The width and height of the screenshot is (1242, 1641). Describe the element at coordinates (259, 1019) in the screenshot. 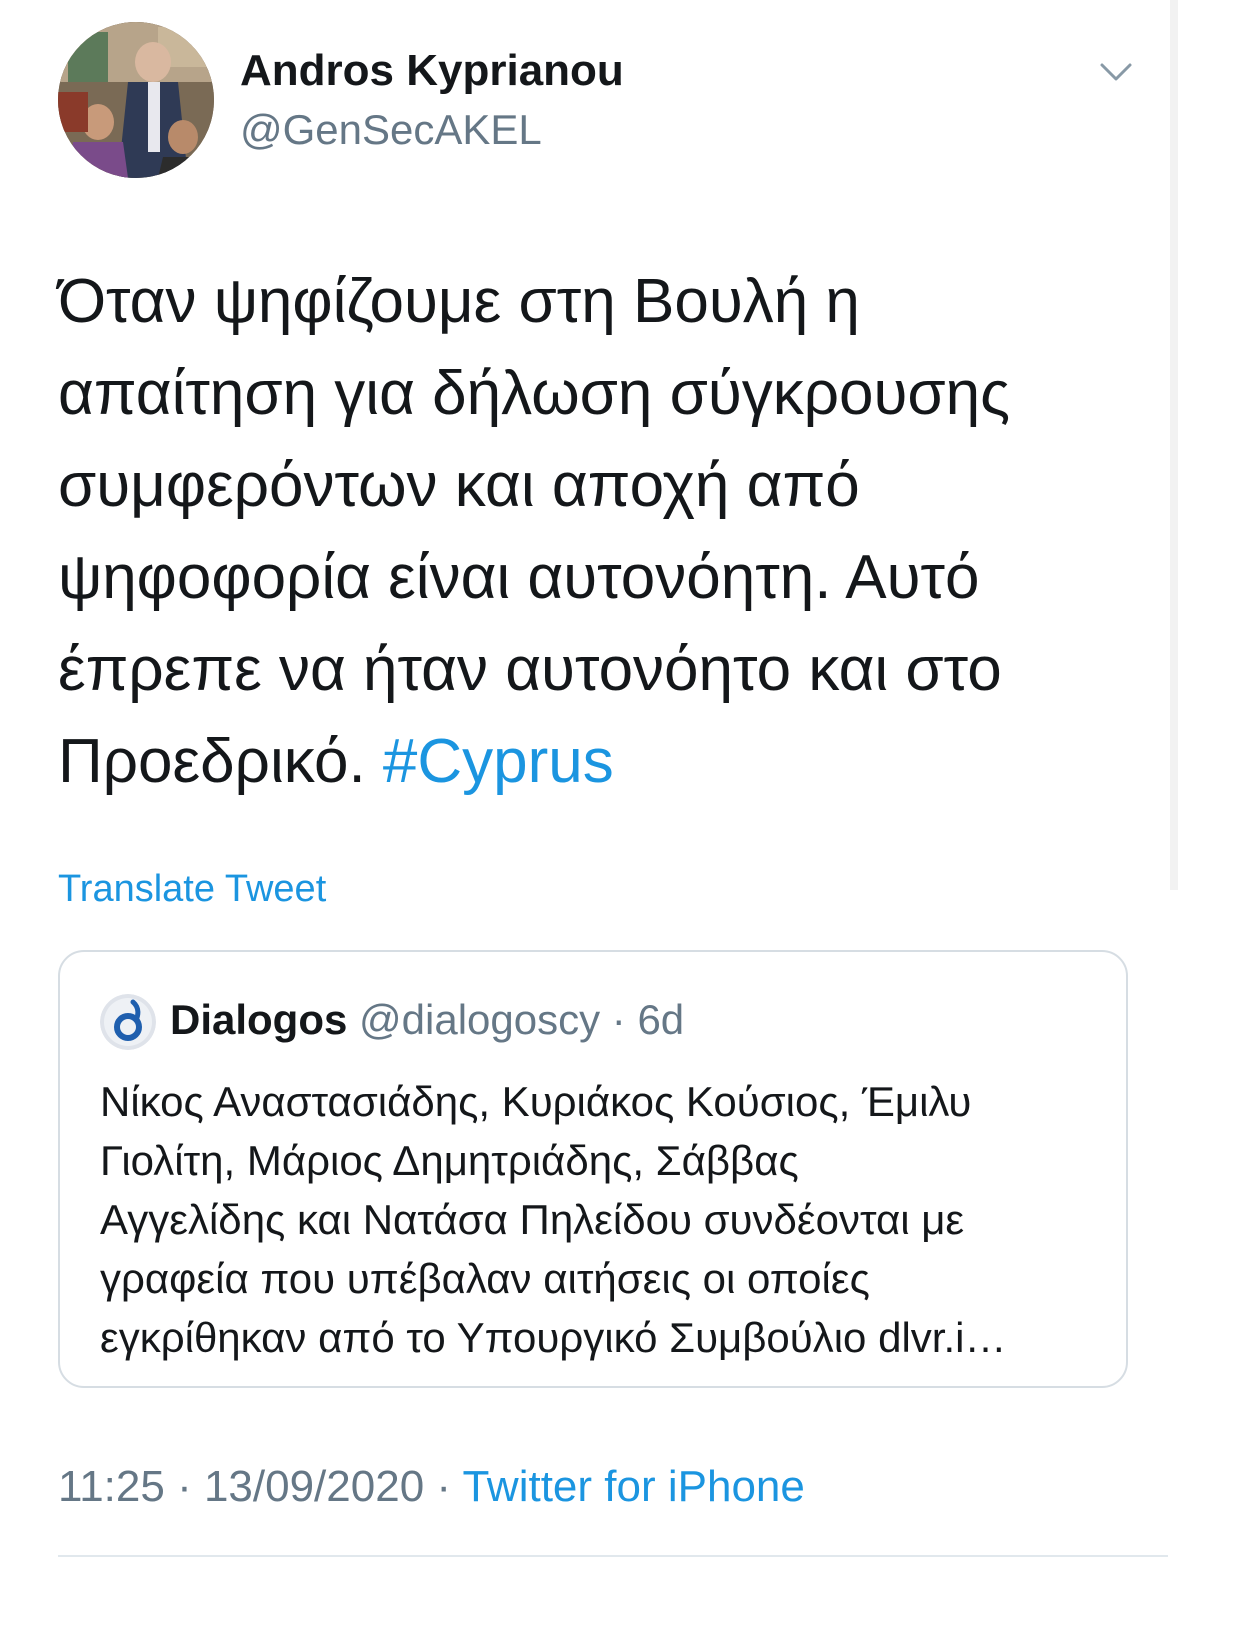

I see `quoted-author-name: Dialogos` at that location.